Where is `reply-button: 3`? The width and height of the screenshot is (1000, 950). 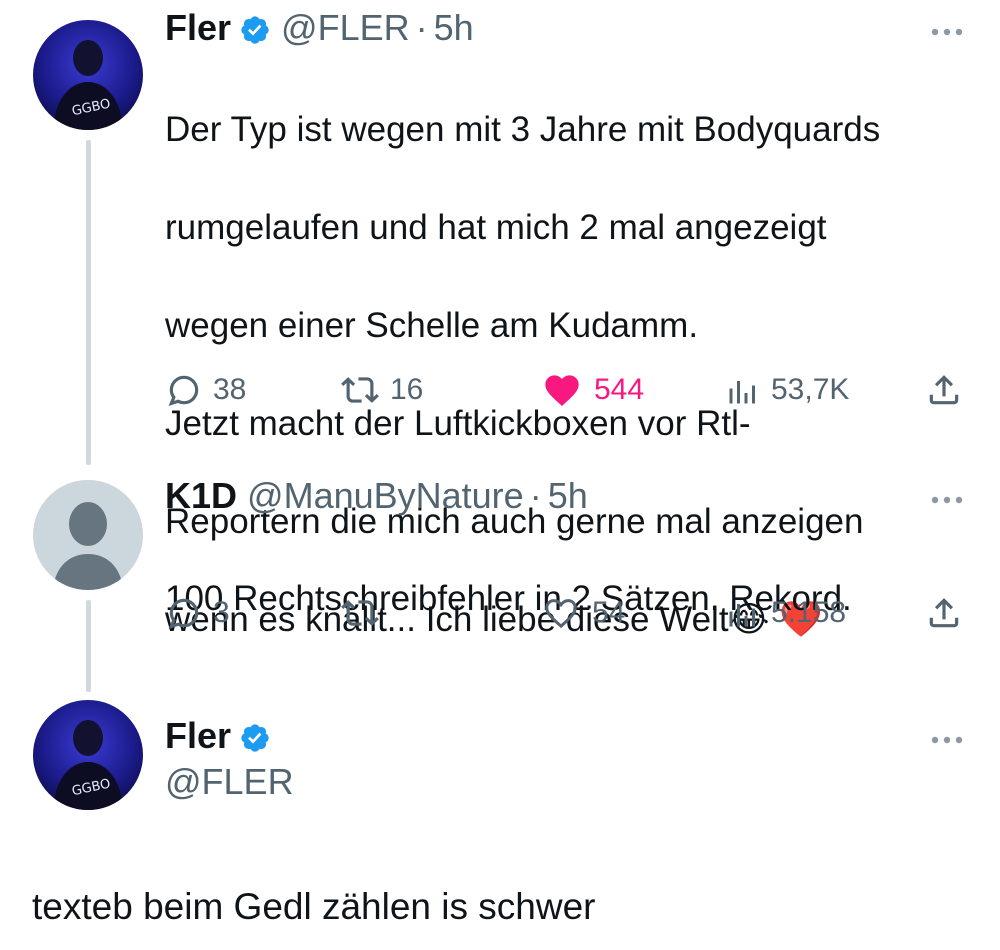
reply-button: 3 is located at coordinates (197, 613).